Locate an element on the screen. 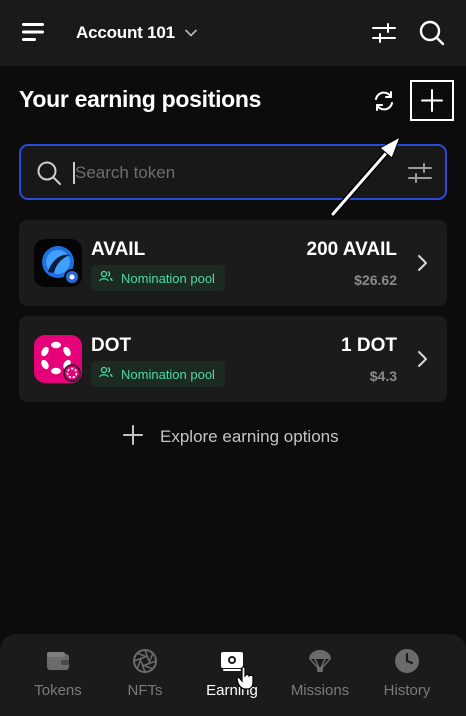 This screenshot has width=466, height=716. wallet-icon is located at coordinates (58, 661).